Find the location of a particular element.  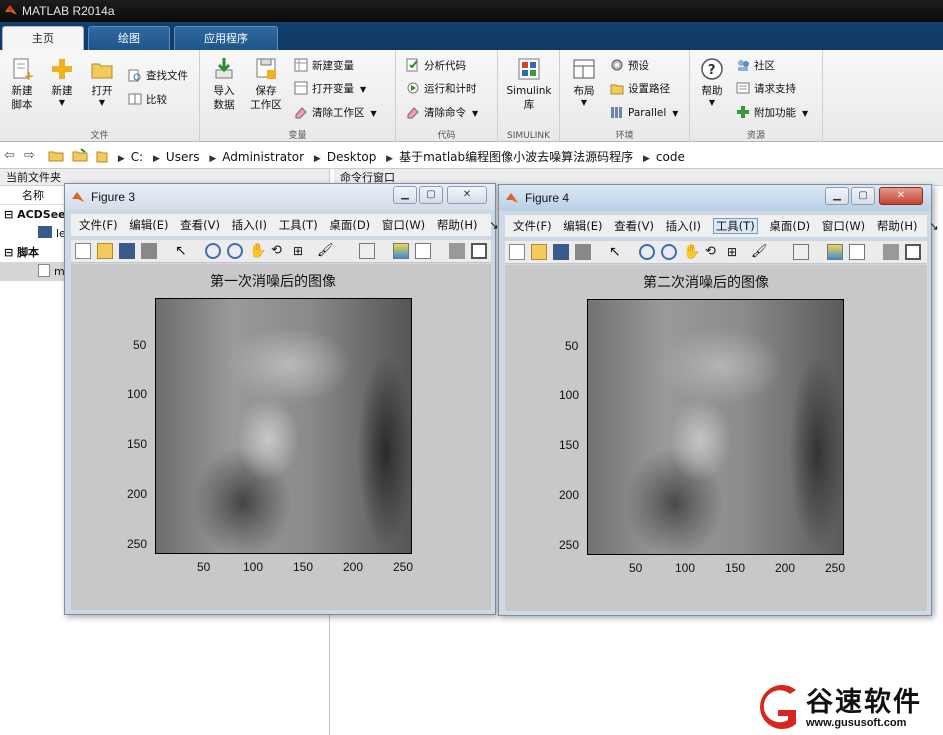

preferences-button: 预设 is located at coordinates (629, 66).